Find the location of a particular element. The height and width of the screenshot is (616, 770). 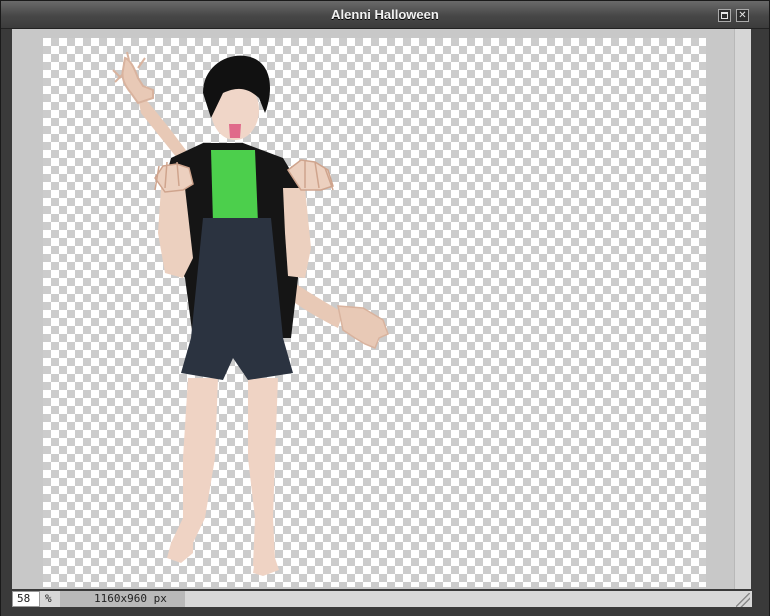

close-button: ✕ is located at coordinates (742, 15).